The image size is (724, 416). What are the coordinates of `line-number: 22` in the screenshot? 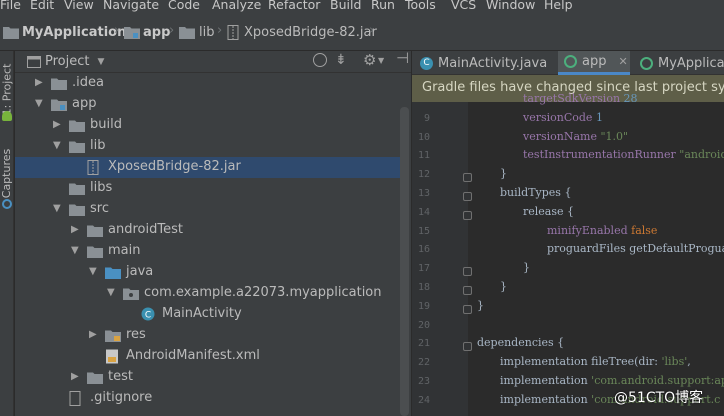 It's located at (423, 363).